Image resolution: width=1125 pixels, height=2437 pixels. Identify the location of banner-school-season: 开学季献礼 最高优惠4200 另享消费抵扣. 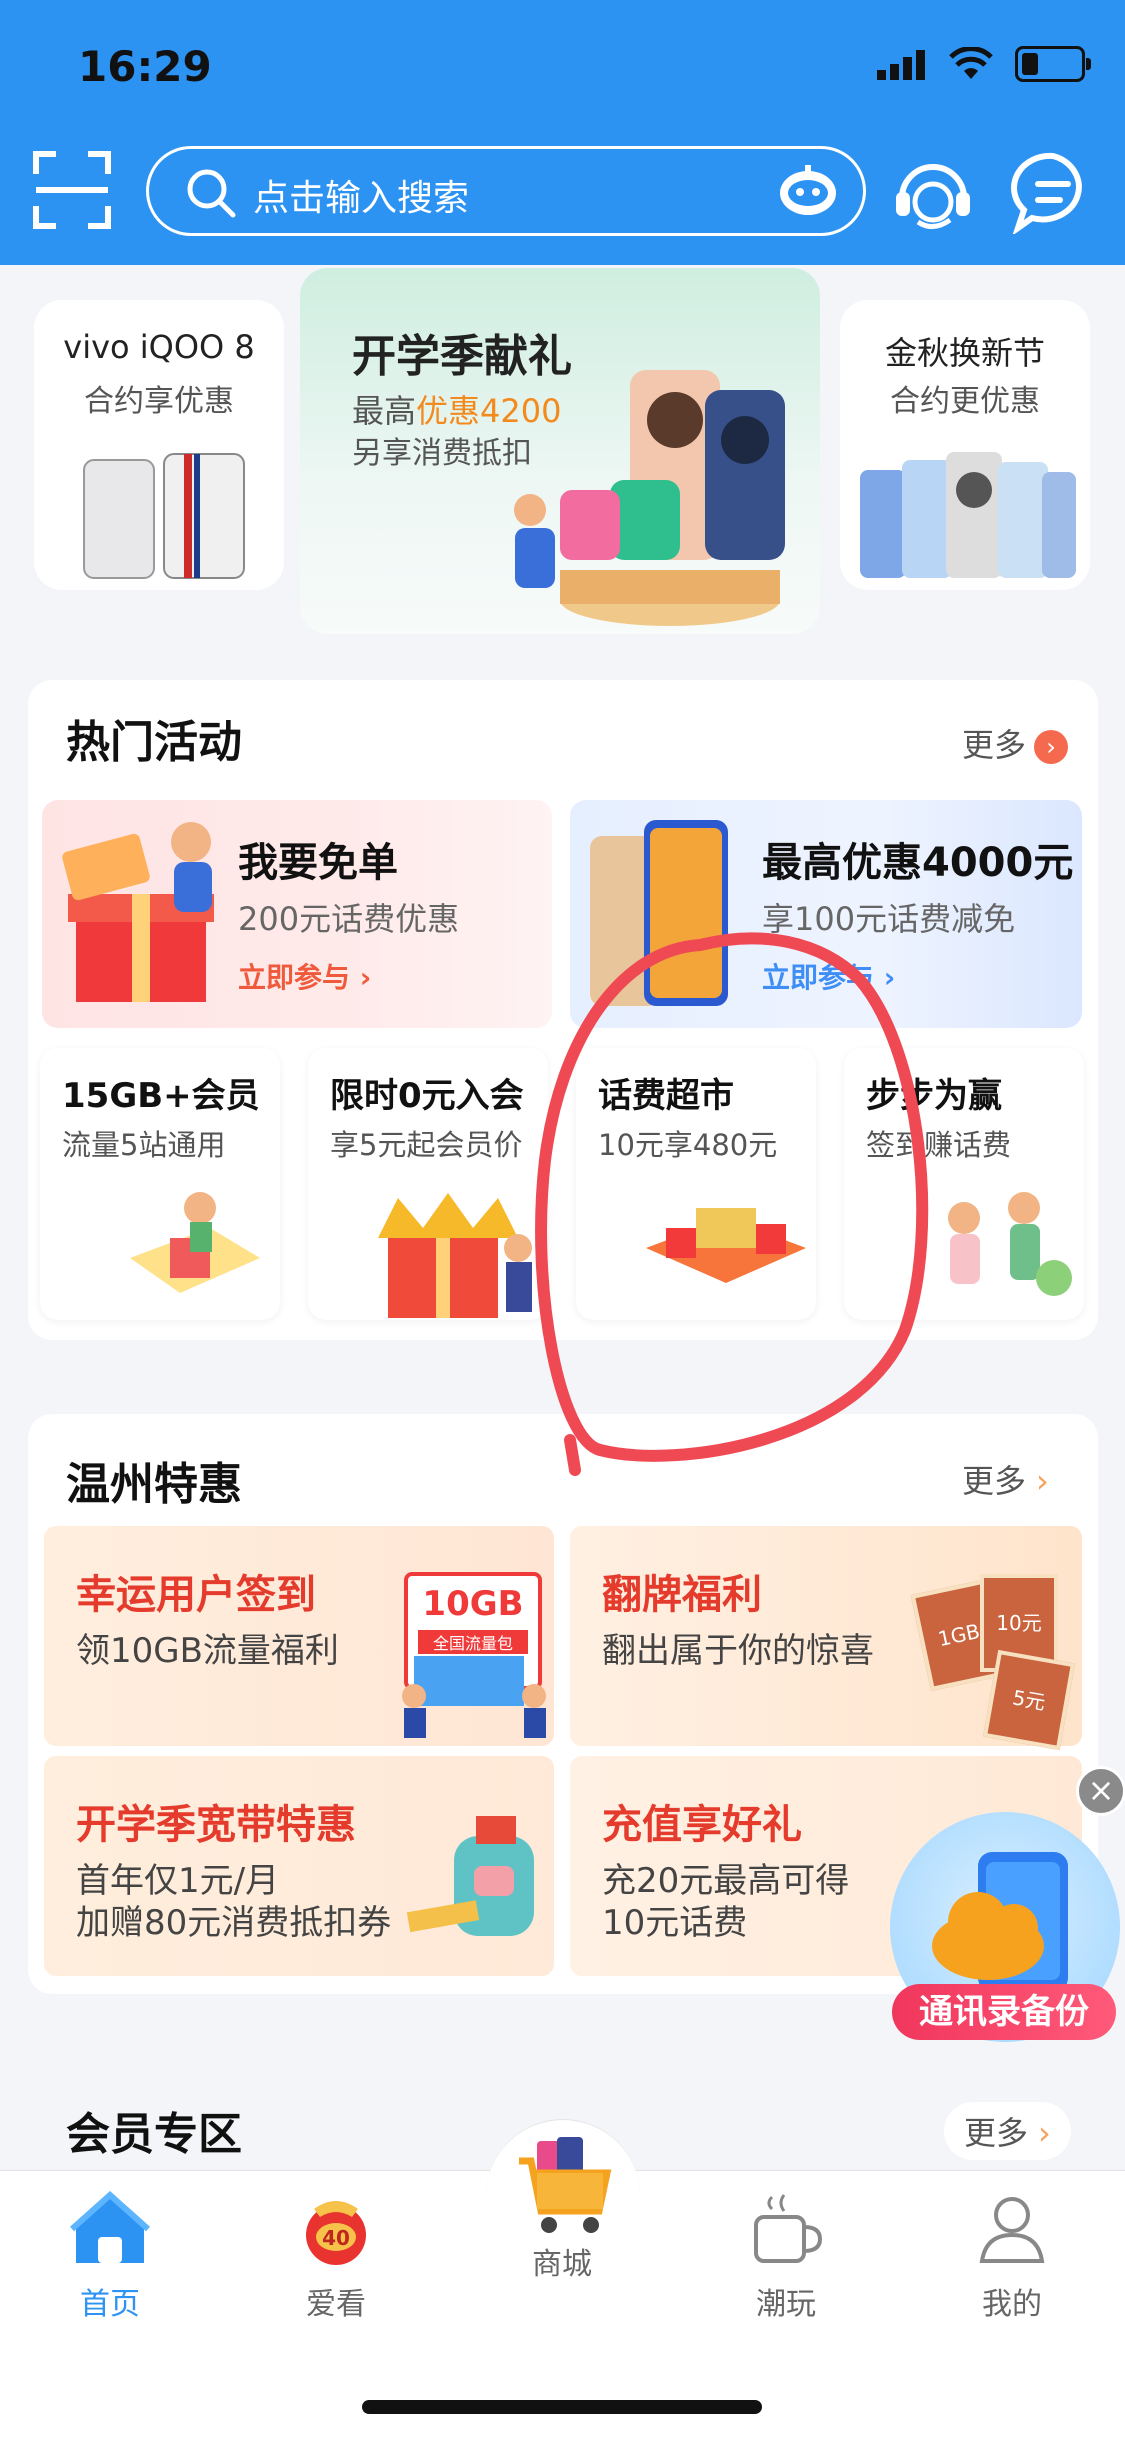
(560, 451).